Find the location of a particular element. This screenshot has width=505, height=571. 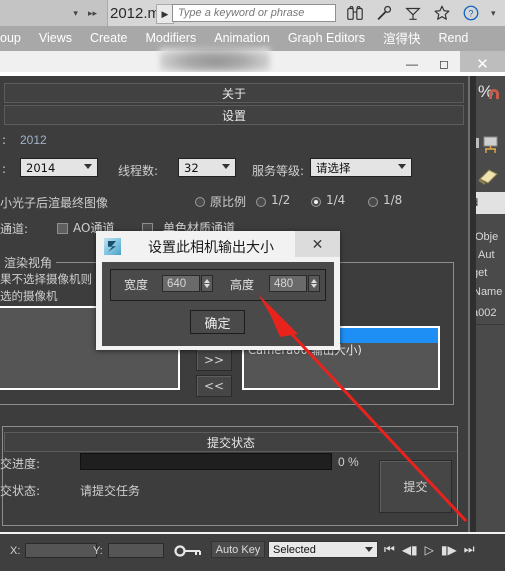

go-to-start-button: ⏮ is located at coordinates (389, 549).